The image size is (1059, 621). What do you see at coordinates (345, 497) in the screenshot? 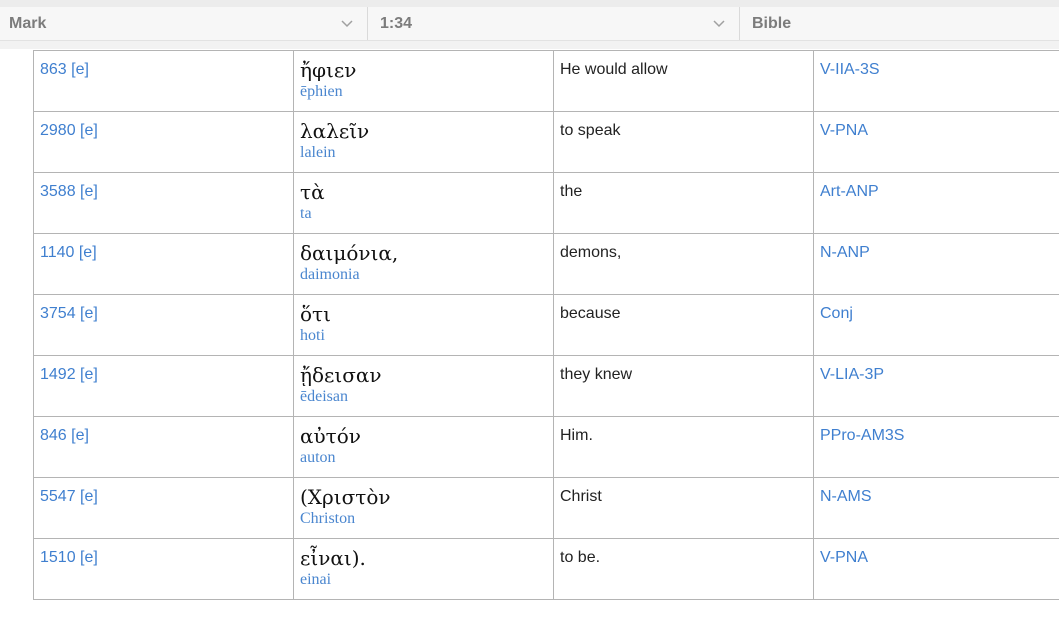
I see `greek-word: (Χριστὸν` at bounding box center [345, 497].